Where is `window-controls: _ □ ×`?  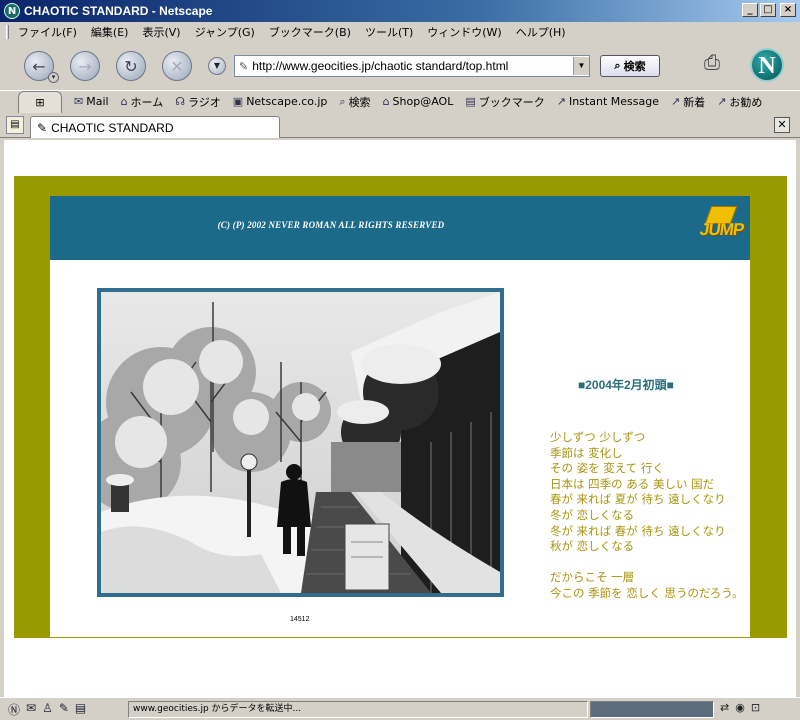
window-controls: _ □ × is located at coordinates (769, 10).